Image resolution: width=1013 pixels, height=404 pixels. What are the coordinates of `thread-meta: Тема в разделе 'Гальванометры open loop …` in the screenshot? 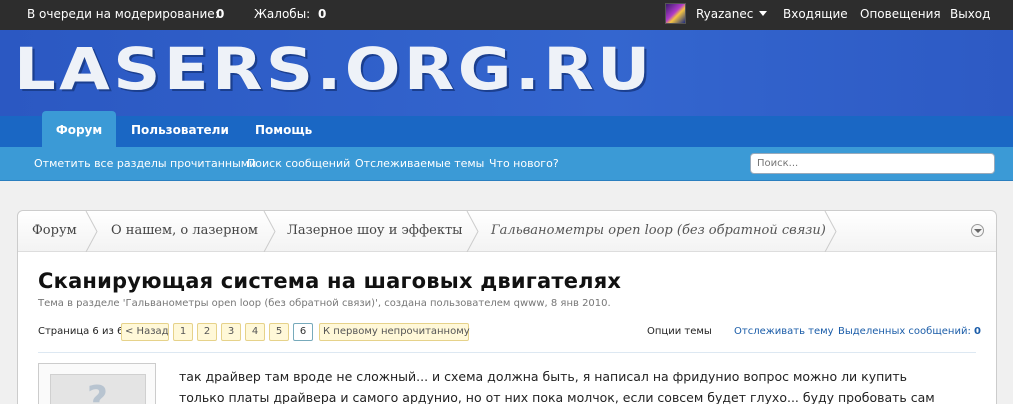 It's located at (324, 303).